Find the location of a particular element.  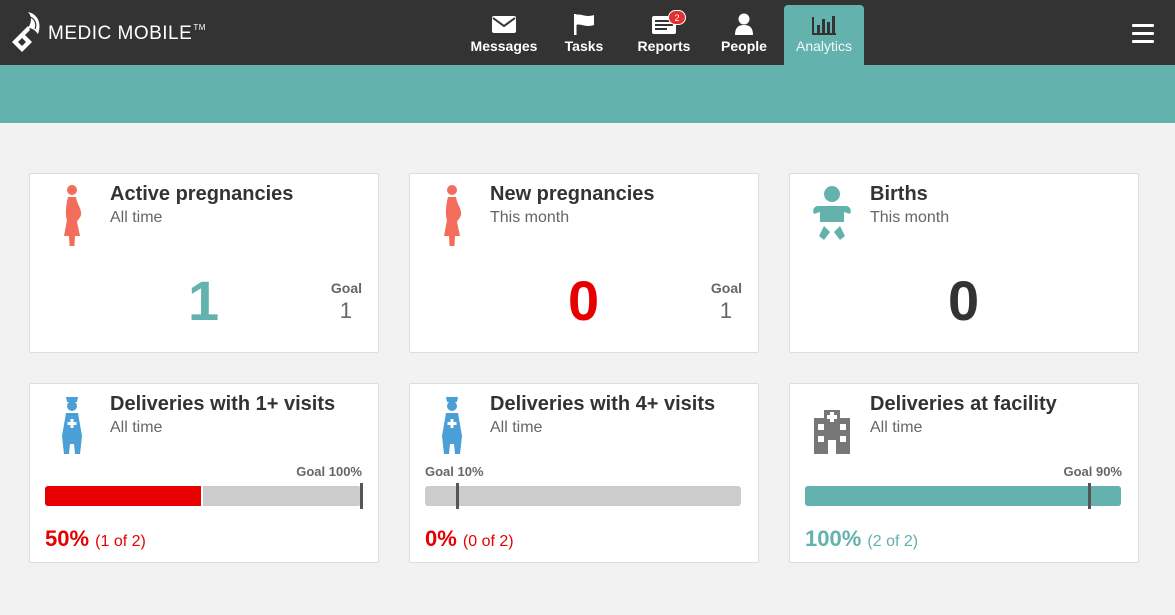

widget-title: Deliveries at facility is located at coordinates (963, 404).